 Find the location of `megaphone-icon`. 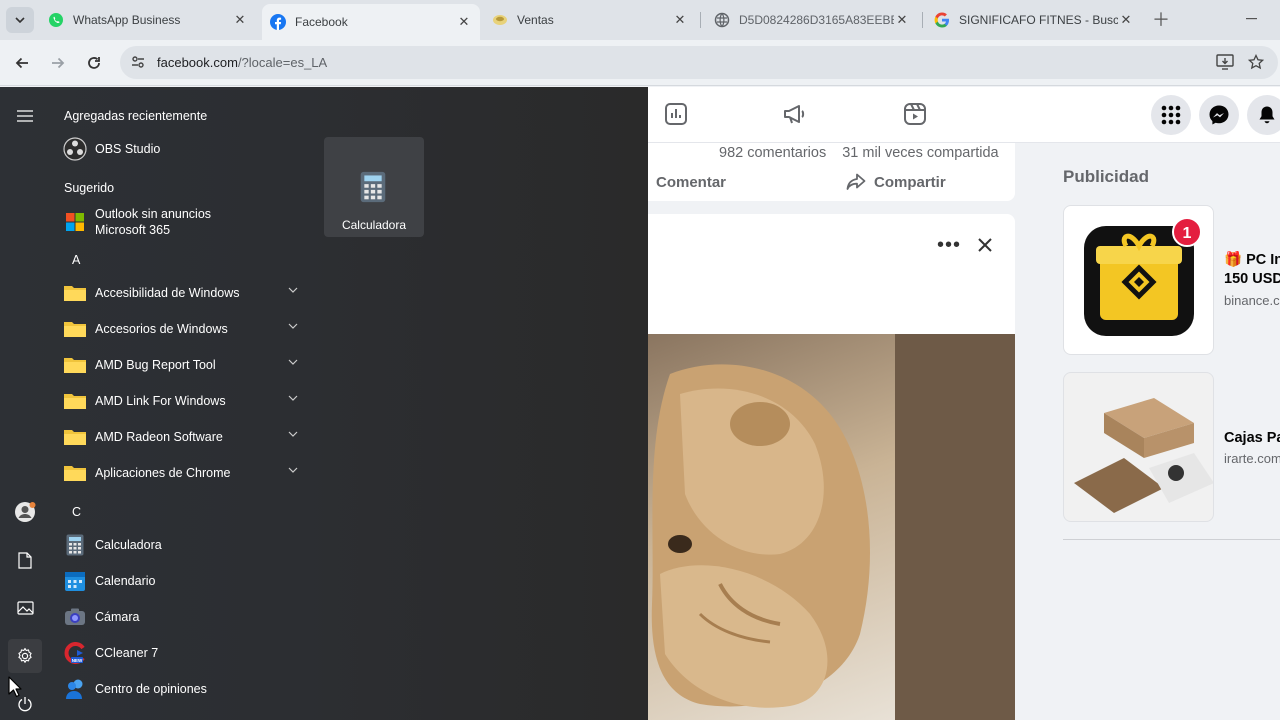

megaphone-icon is located at coordinates (795, 114).